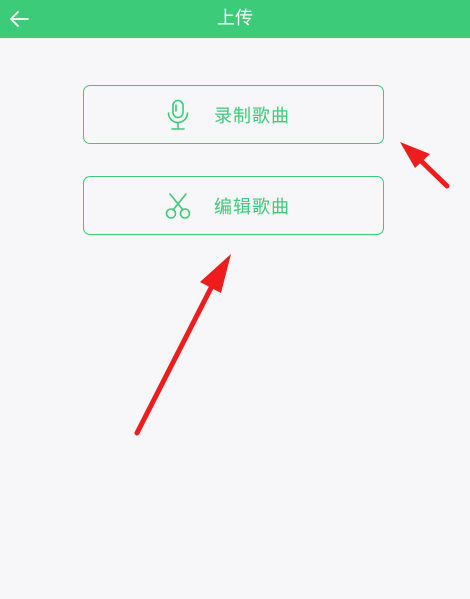 Image resolution: width=470 pixels, height=599 pixels. Describe the element at coordinates (178, 206) in the screenshot. I see `scissors-icon` at that location.